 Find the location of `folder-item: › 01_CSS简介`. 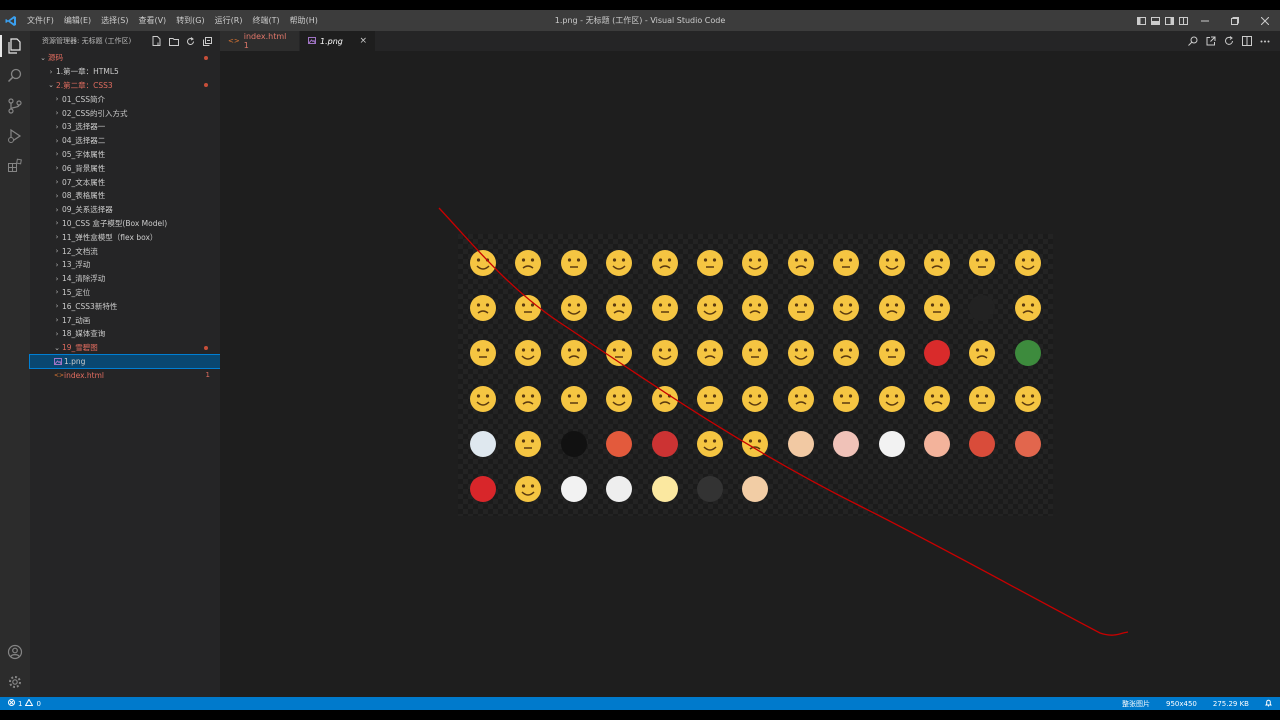

folder-item: › 01_CSS简介 is located at coordinates (125, 99).